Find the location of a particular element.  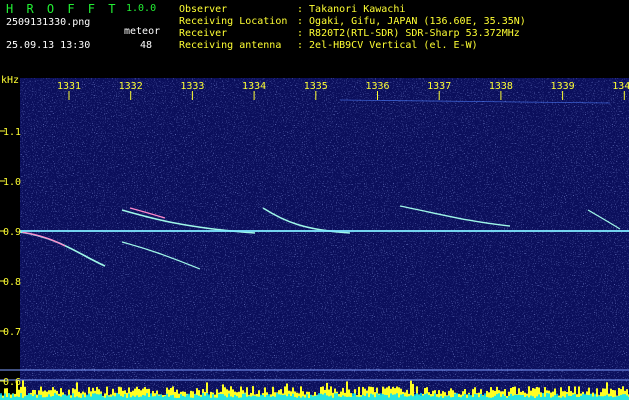

y-tick-label: 0.8 is located at coordinates (12, 282).